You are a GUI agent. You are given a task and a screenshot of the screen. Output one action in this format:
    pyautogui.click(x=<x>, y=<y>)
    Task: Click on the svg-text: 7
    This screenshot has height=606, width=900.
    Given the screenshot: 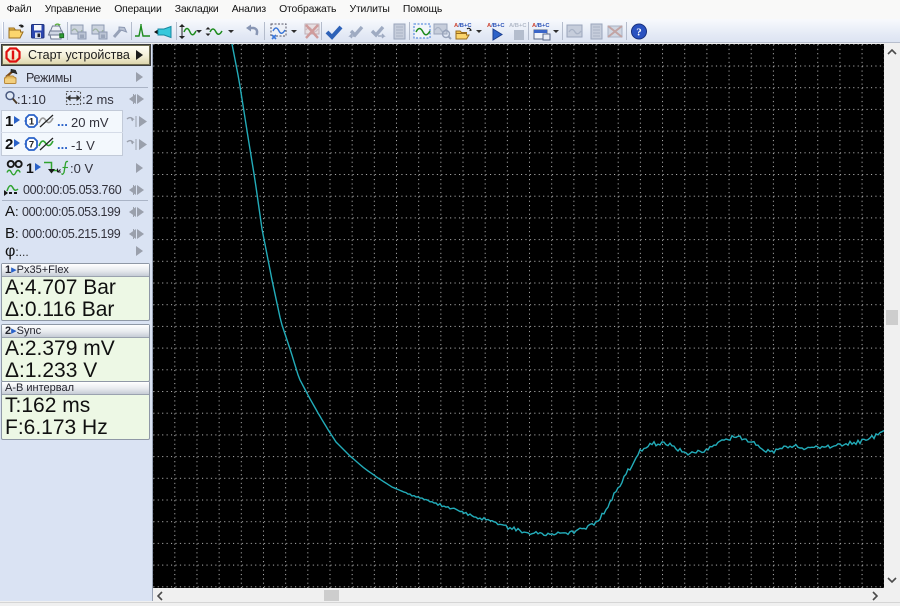 What is the action you would take?
    pyautogui.click(x=31, y=145)
    